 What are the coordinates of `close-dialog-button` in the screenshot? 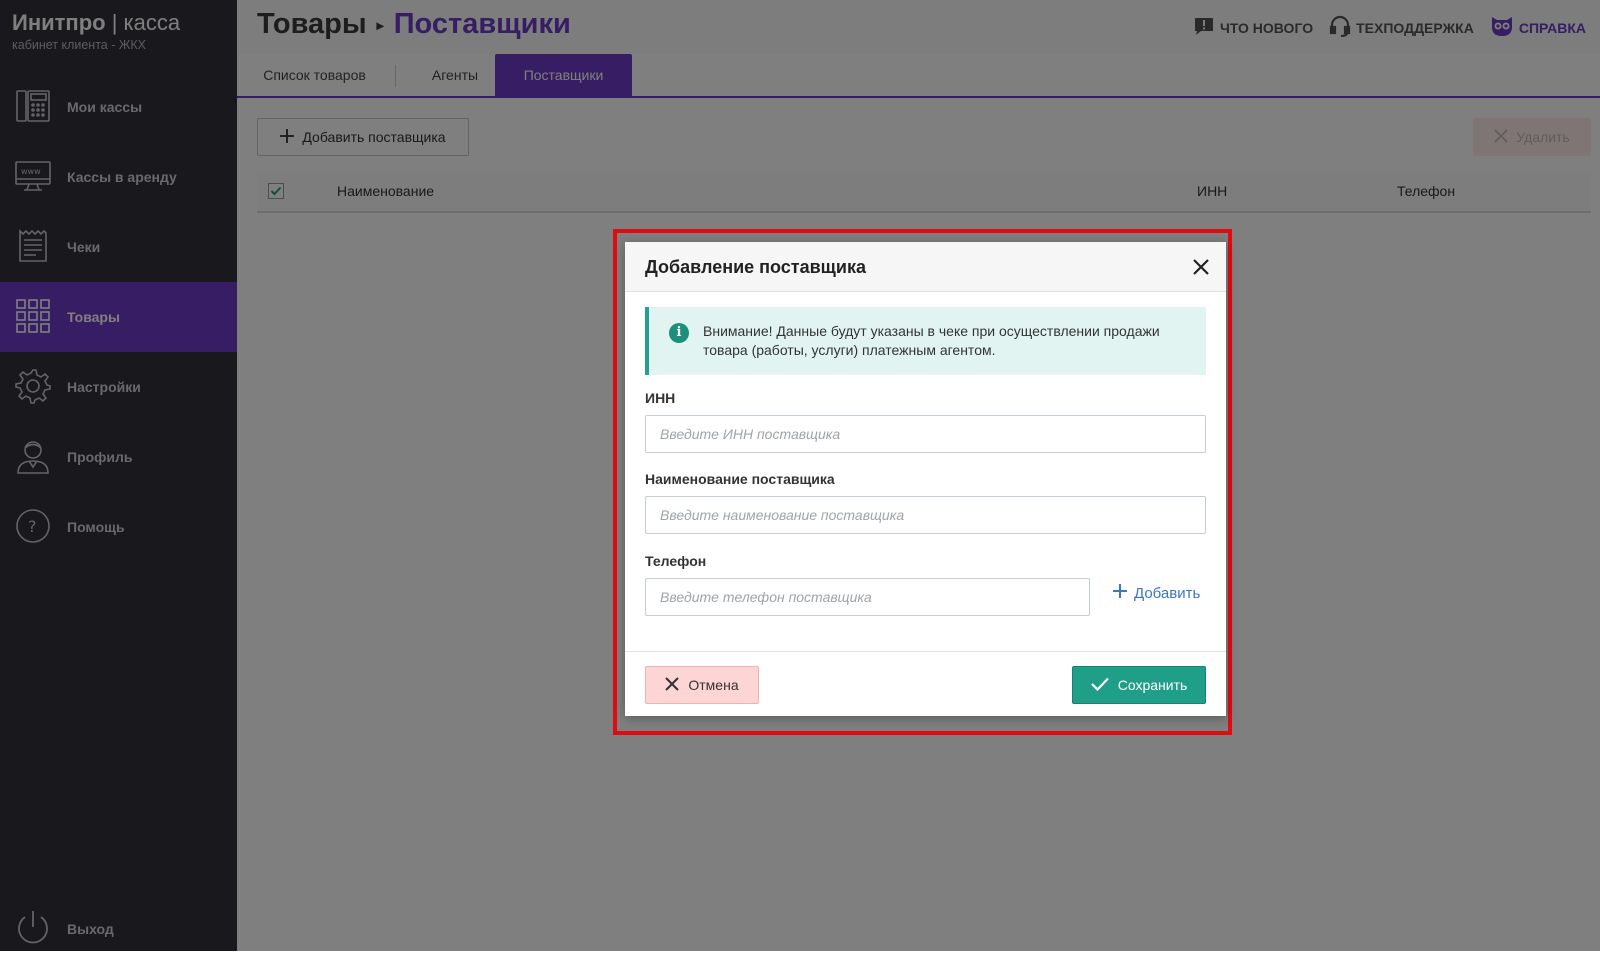 It's located at (1201, 267).